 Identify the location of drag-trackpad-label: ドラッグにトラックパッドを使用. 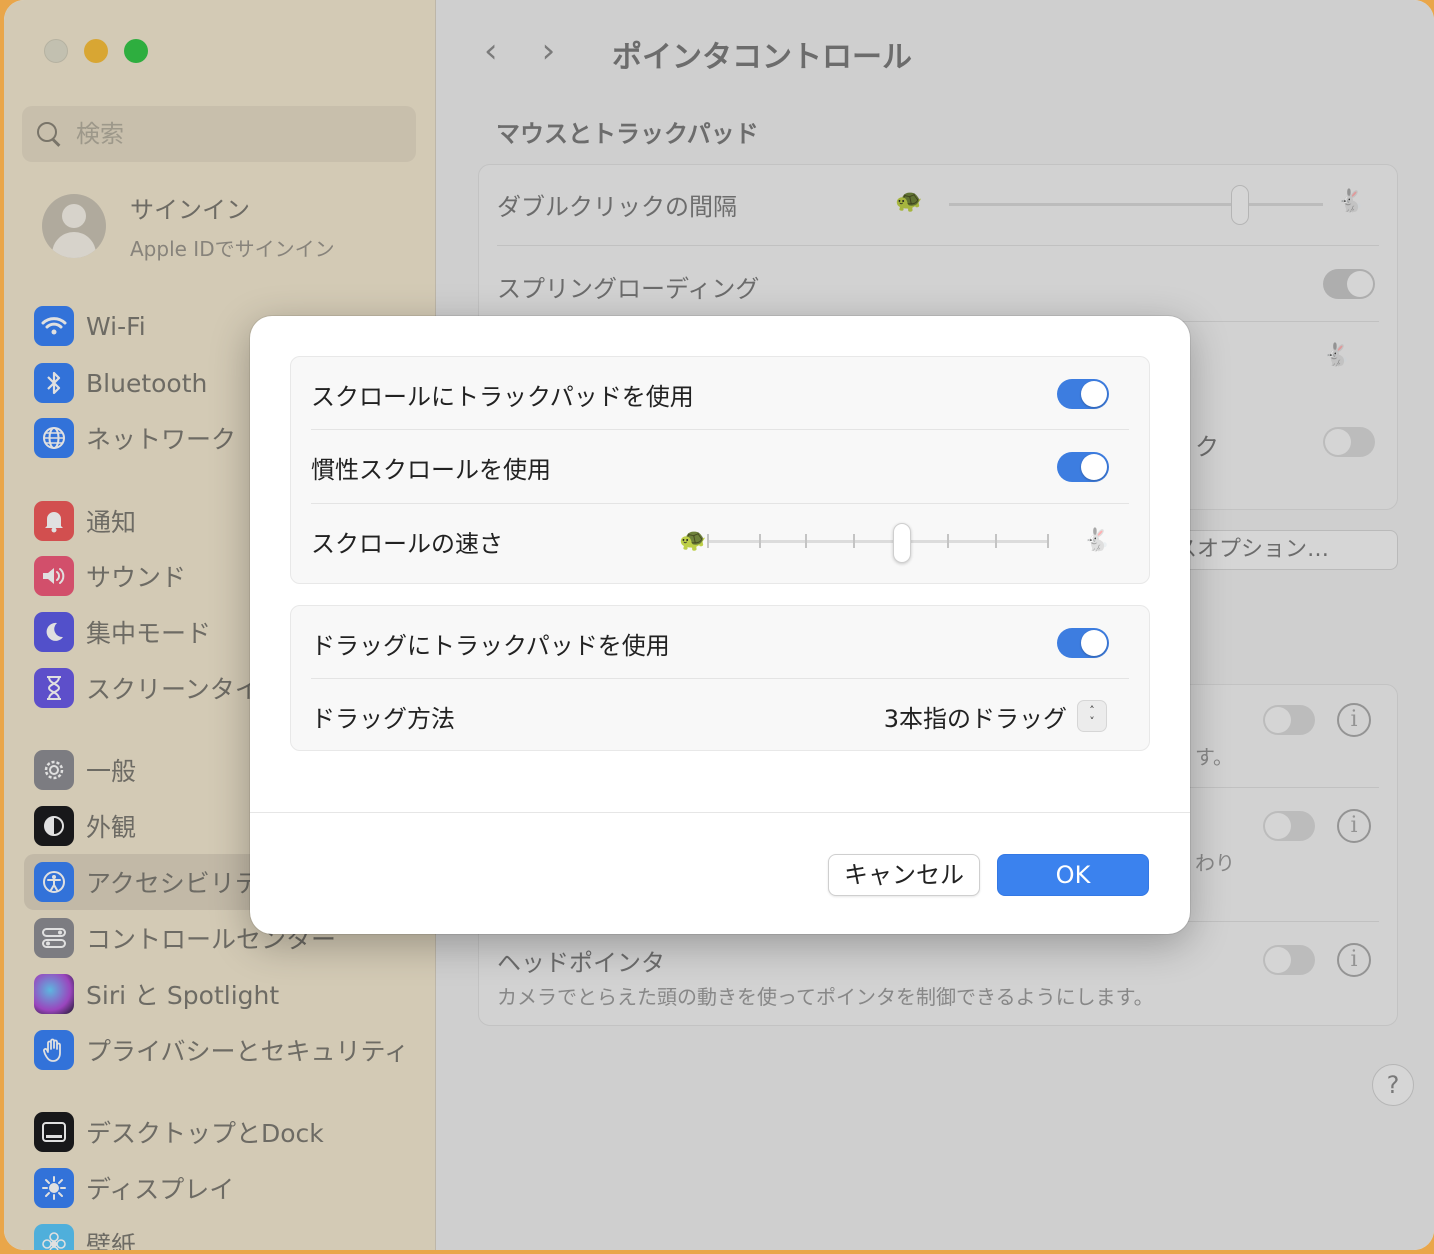
(490, 645).